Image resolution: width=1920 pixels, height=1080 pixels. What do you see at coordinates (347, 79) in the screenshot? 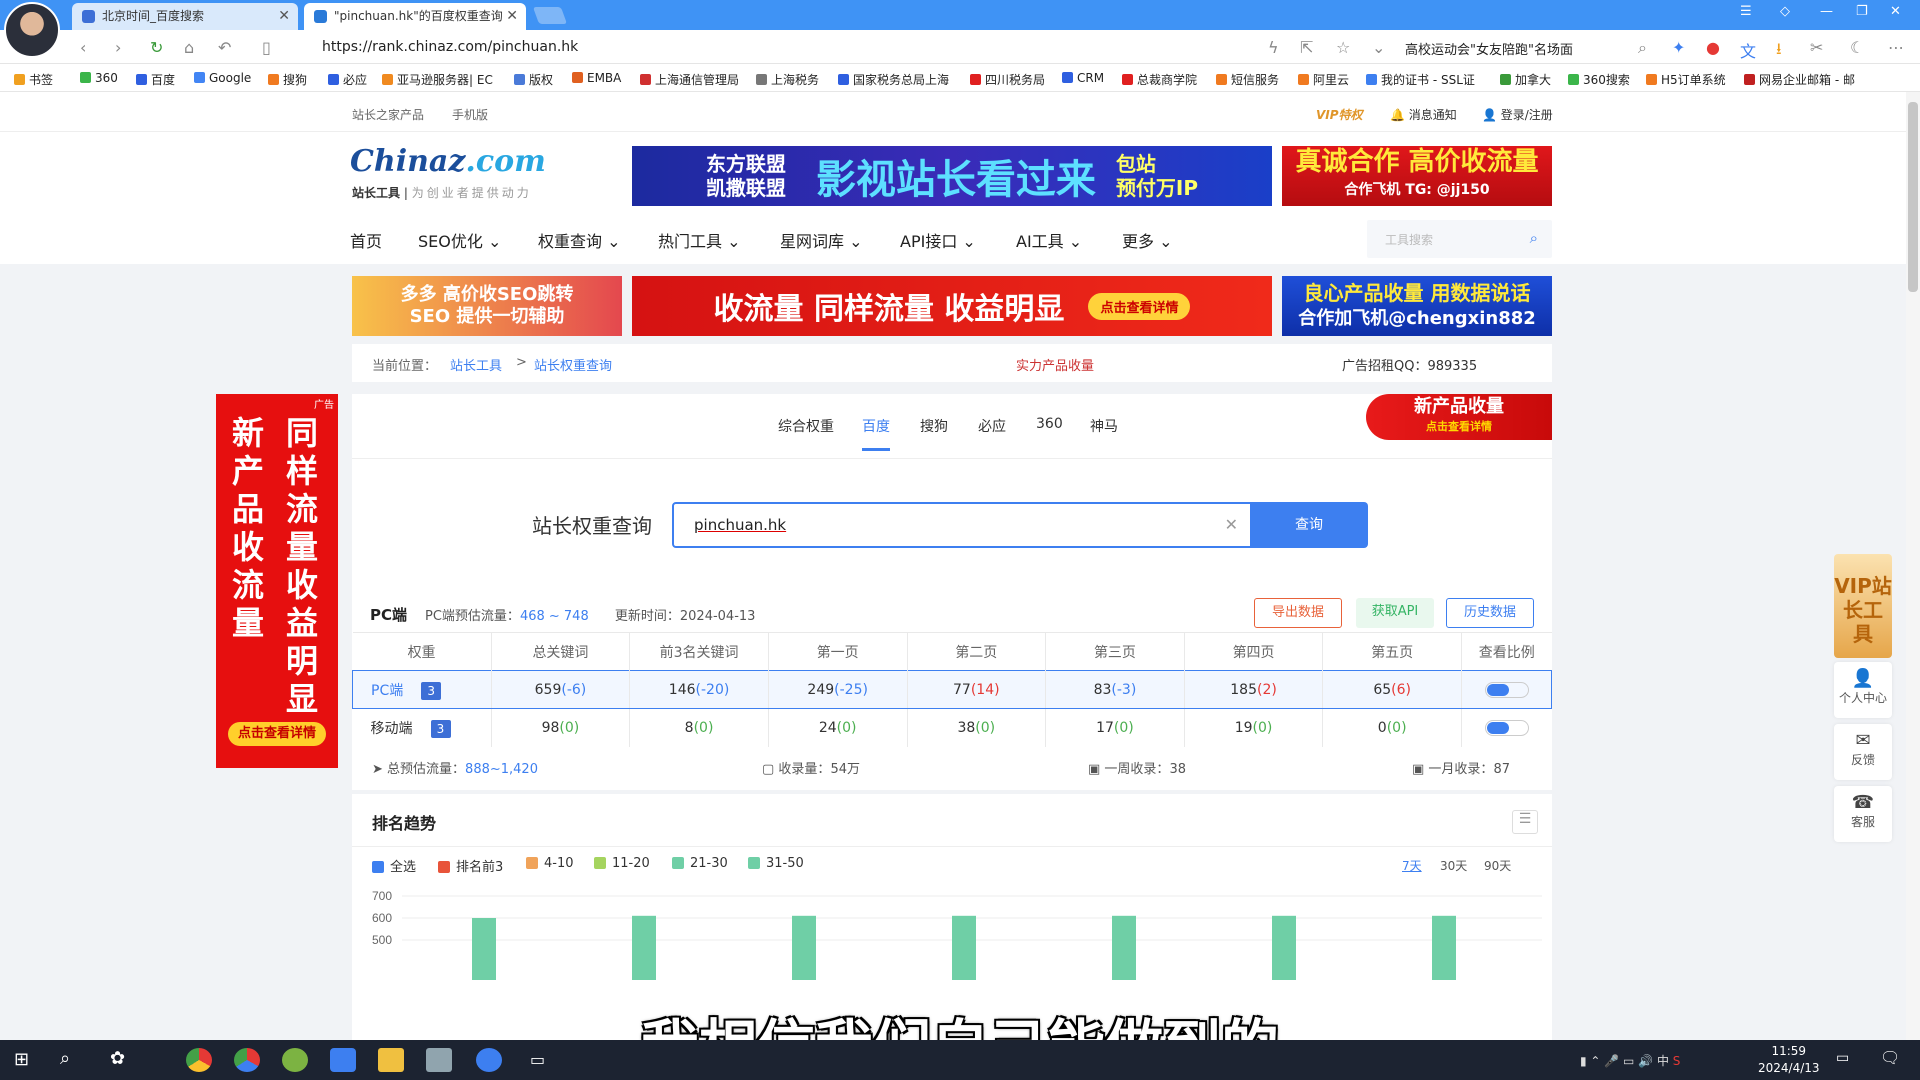
I see `bookmark-item: 必应` at bounding box center [347, 79].